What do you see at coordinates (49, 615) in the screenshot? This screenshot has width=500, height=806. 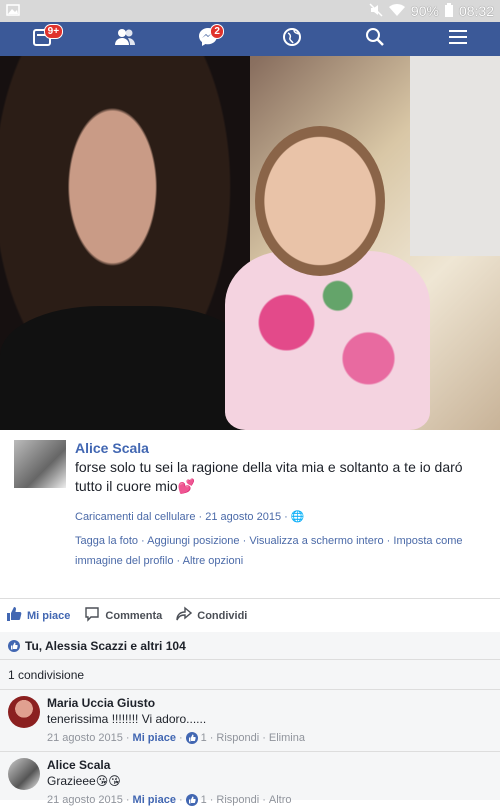 I see `like-label: Mi piace` at bounding box center [49, 615].